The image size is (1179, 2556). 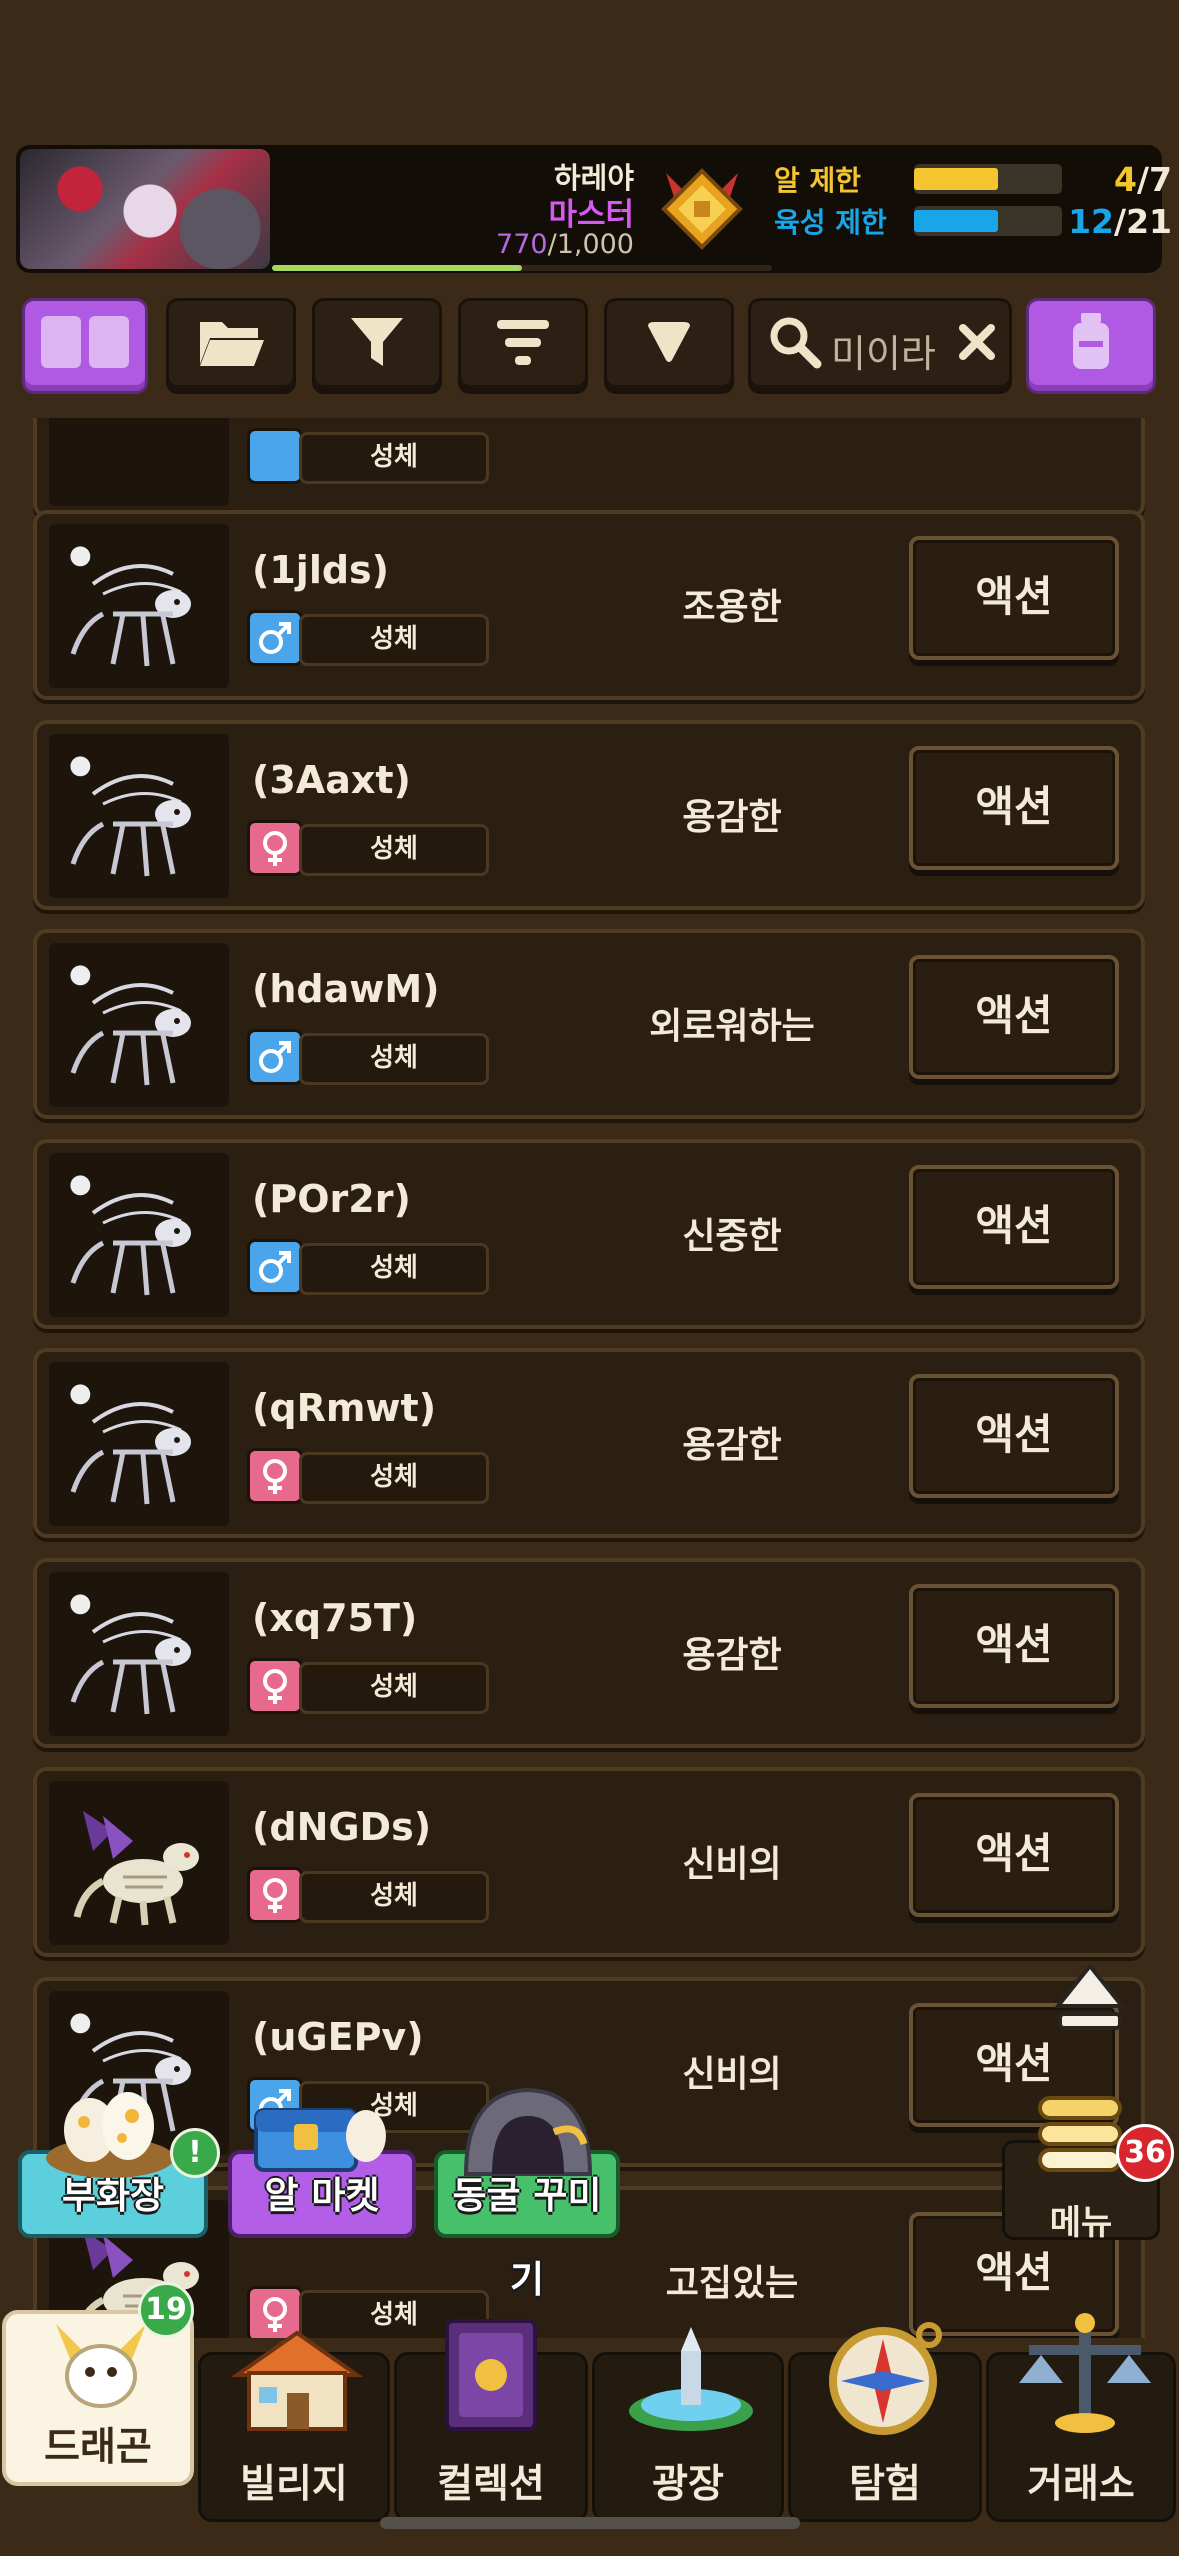 What do you see at coordinates (956, 221) in the screenshot?
I see `breed-limit-fill` at bounding box center [956, 221].